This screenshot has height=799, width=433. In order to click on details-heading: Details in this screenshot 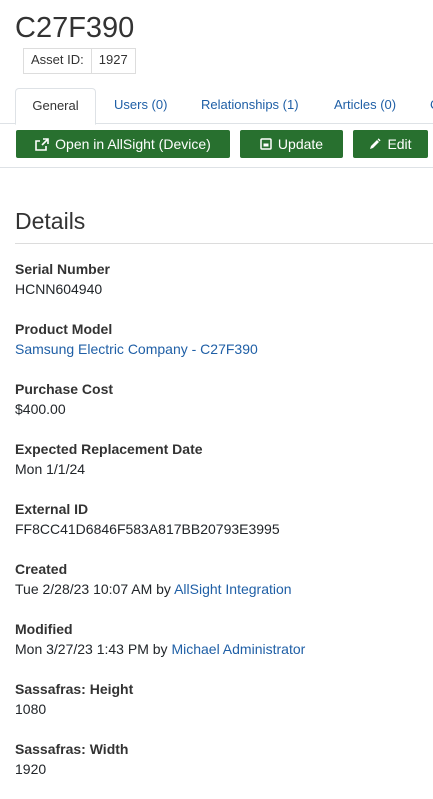, I will do `click(50, 221)`.